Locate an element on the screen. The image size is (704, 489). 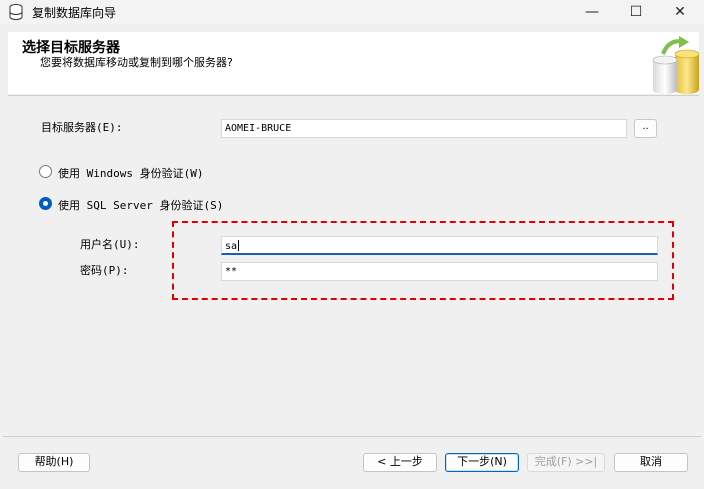
close-icon: ✕ is located at coordinates (680, 12).